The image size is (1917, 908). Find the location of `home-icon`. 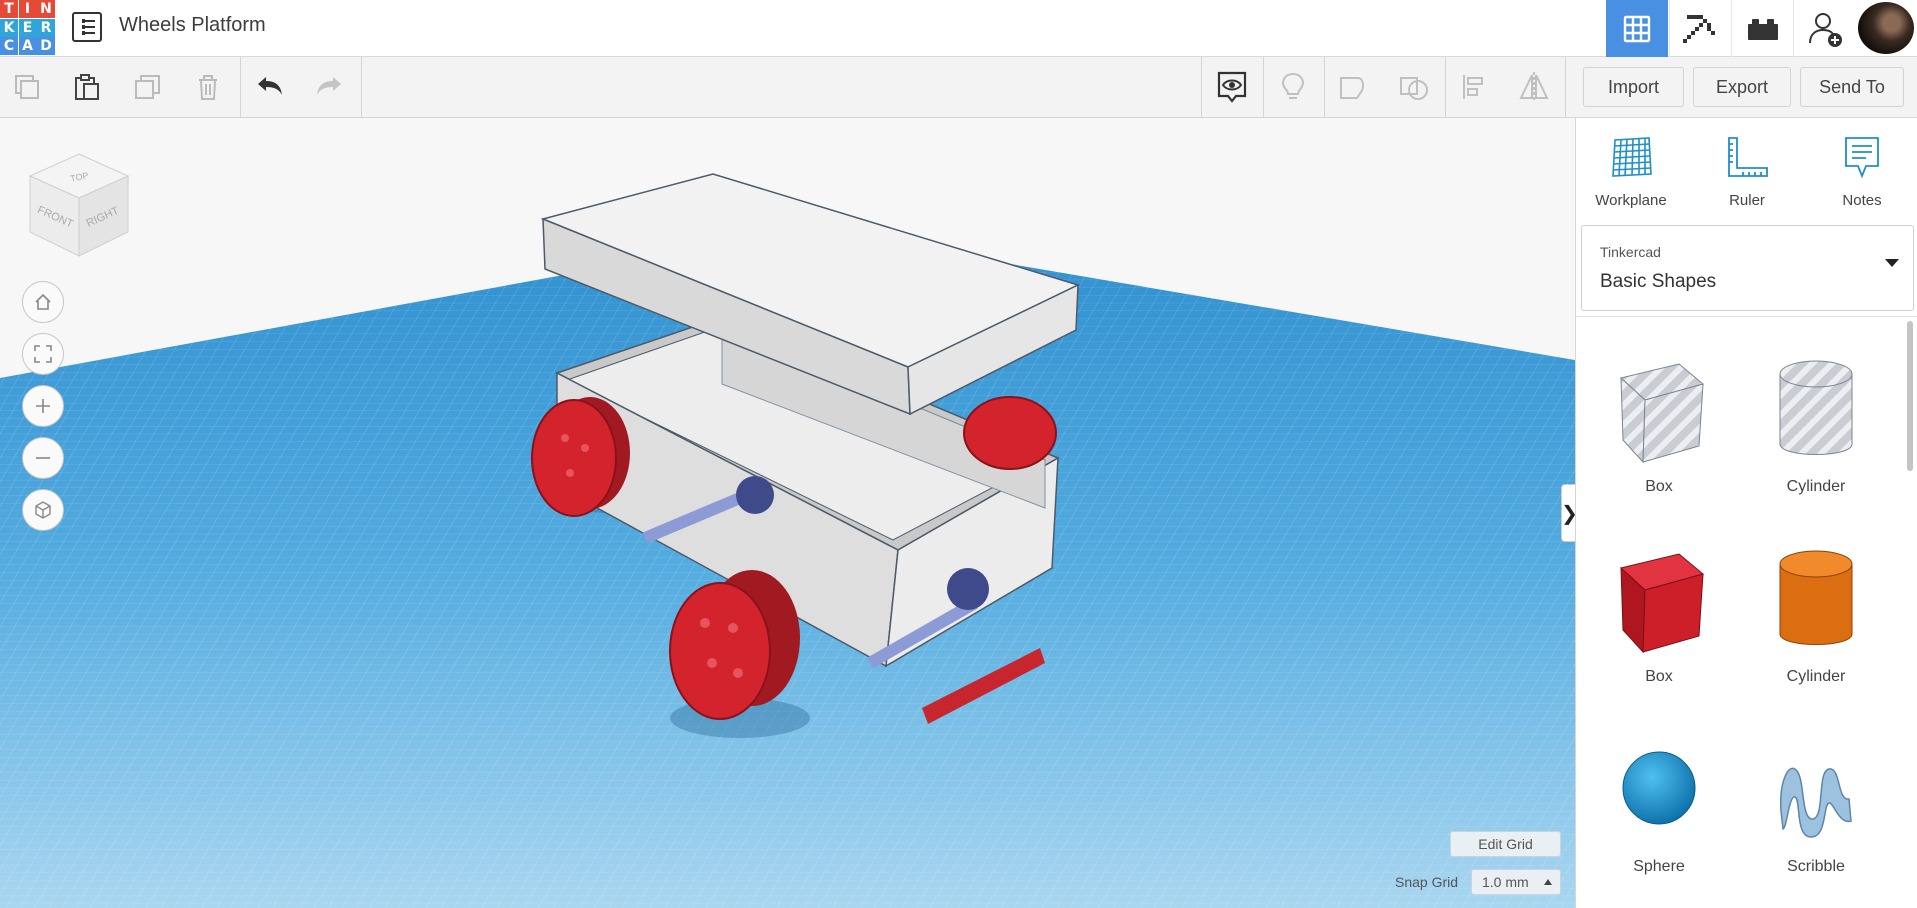

home-icon is located at coordinates (43, 301).